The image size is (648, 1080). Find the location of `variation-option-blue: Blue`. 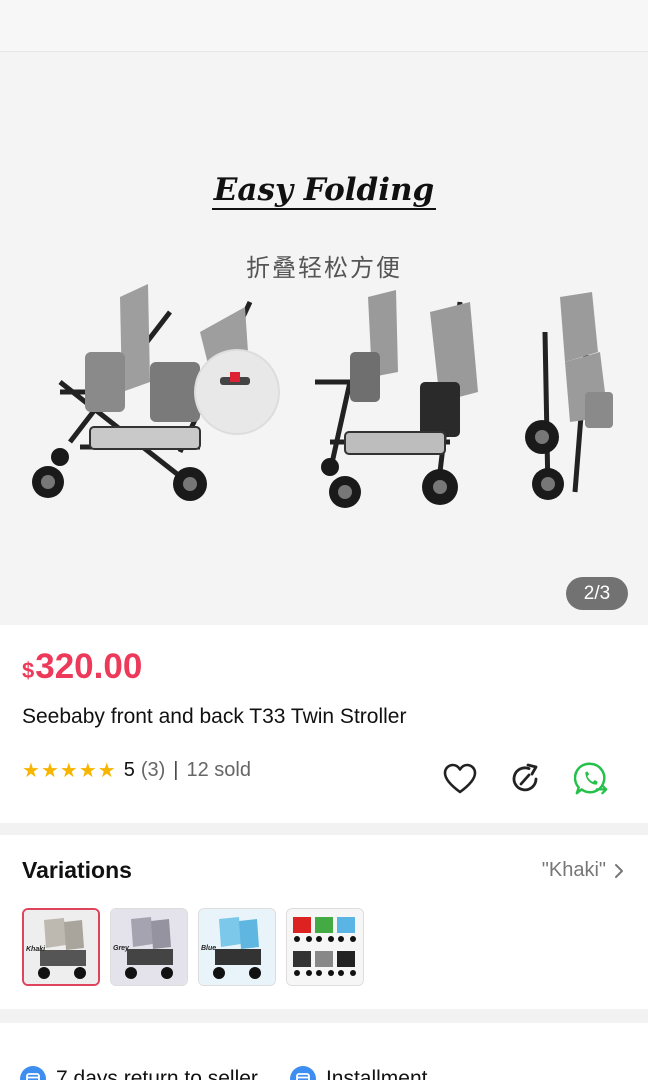

variation-option-blue: Blue is located at coordinates (237, 947).